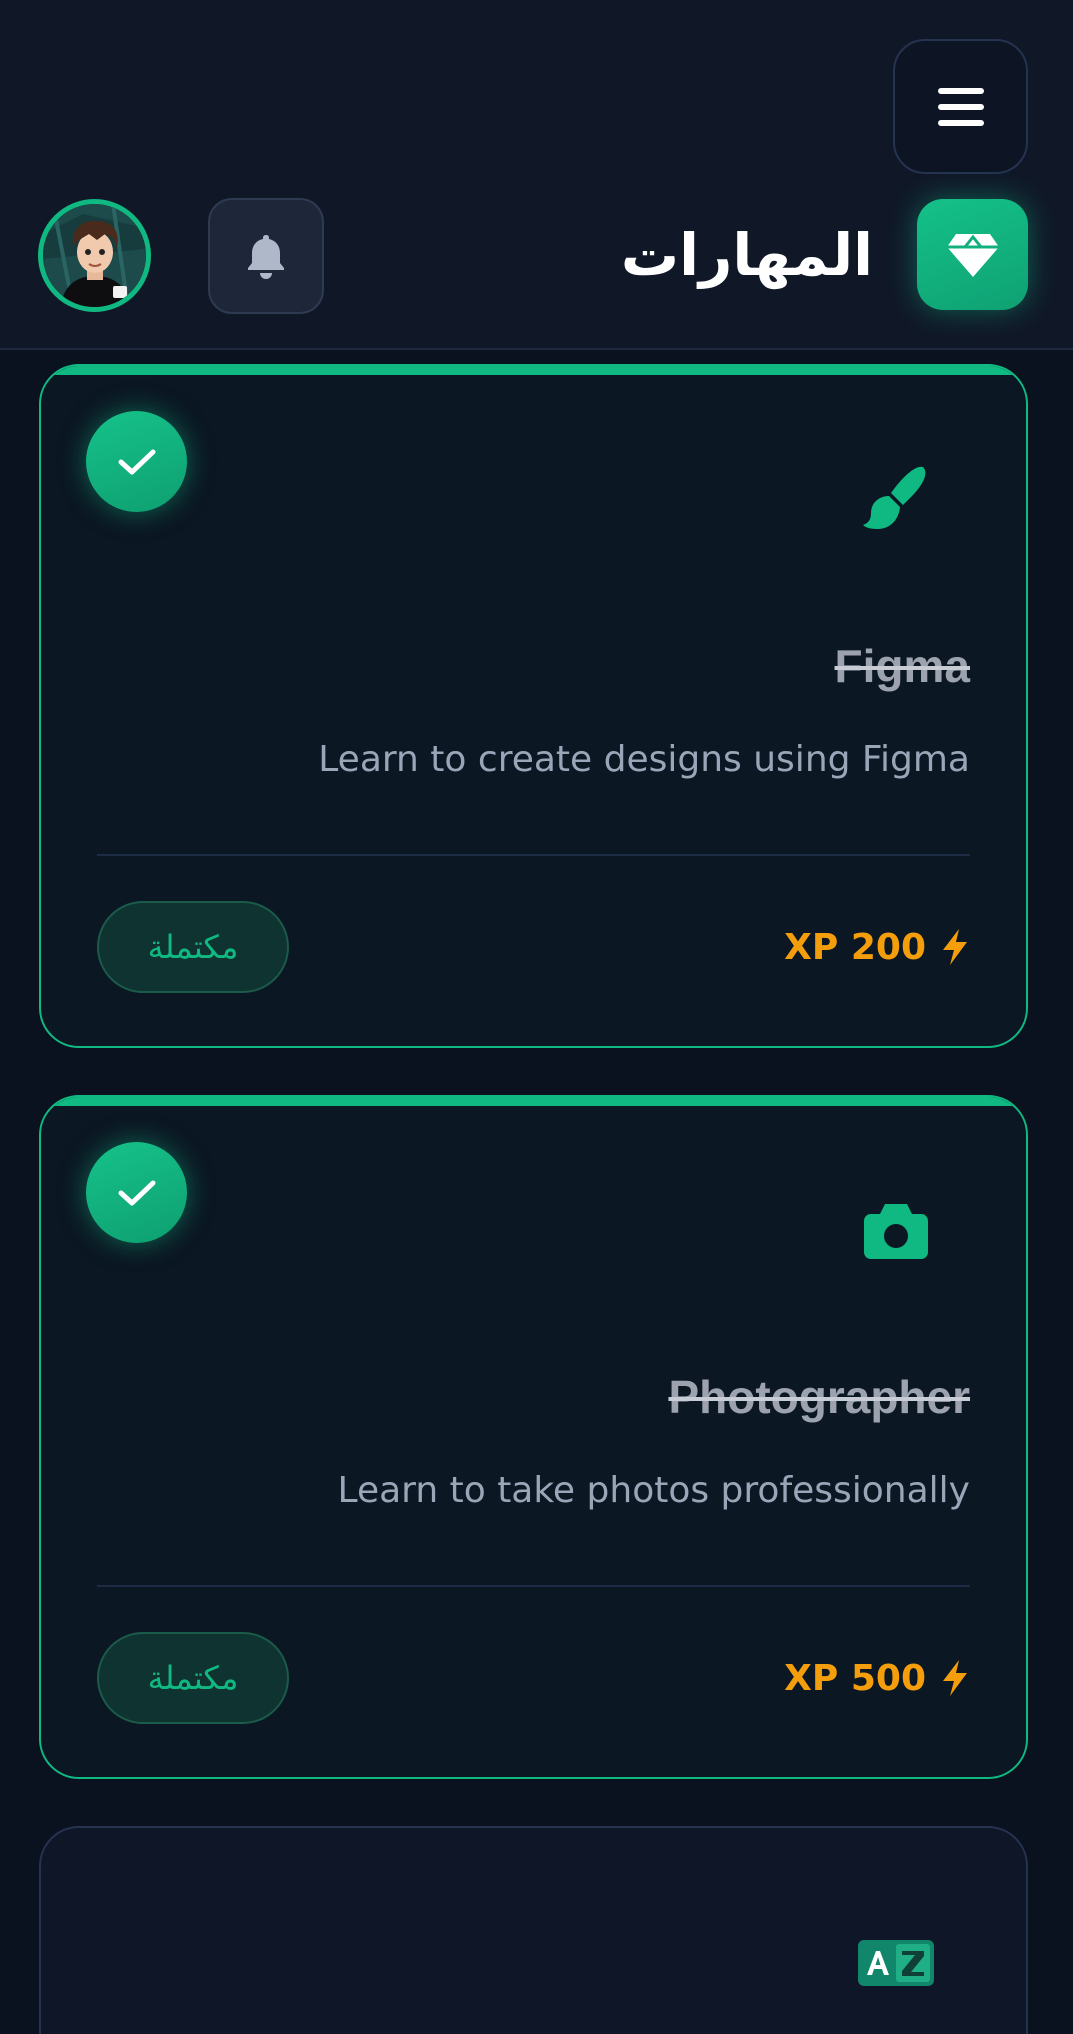 The width and height of the screenshot is (1073, 2034). I want to click on diamond-icon, so click(972, 255).